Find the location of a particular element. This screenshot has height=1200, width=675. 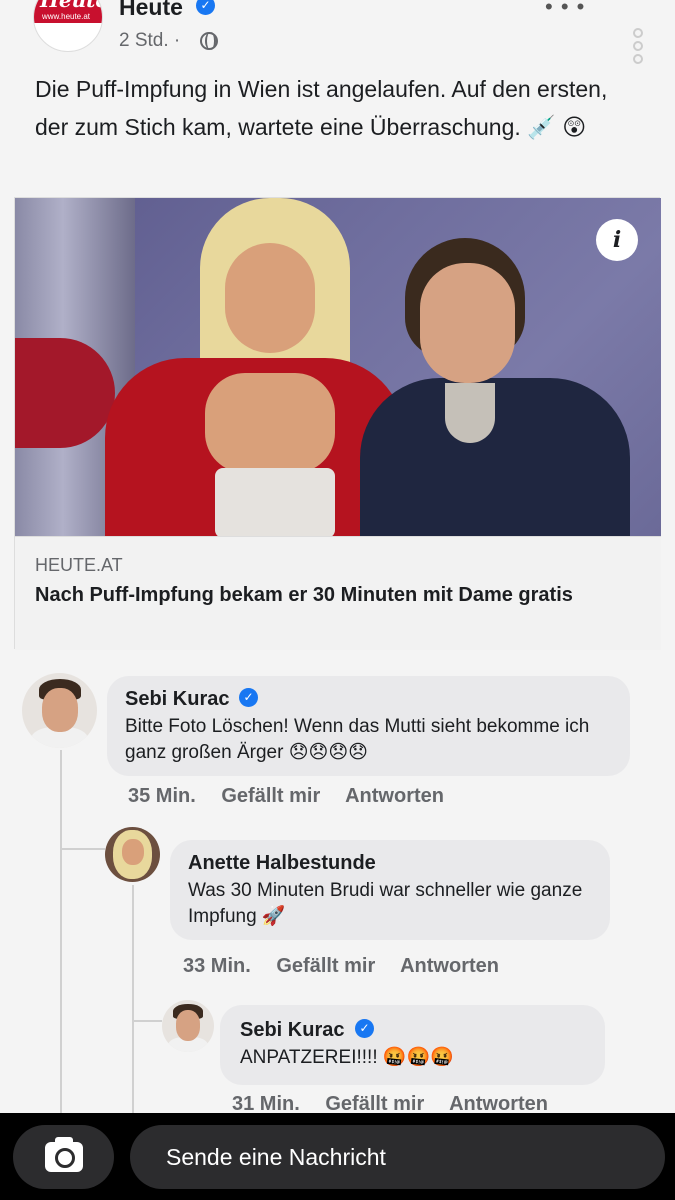

camera-button is located at coordinates (63, 1157).